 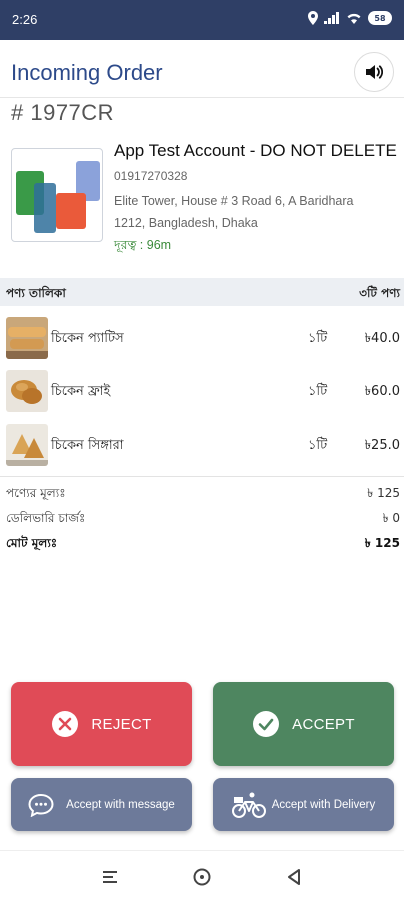 I want to click on status-time: 2:26, so click(x=25, y=19).